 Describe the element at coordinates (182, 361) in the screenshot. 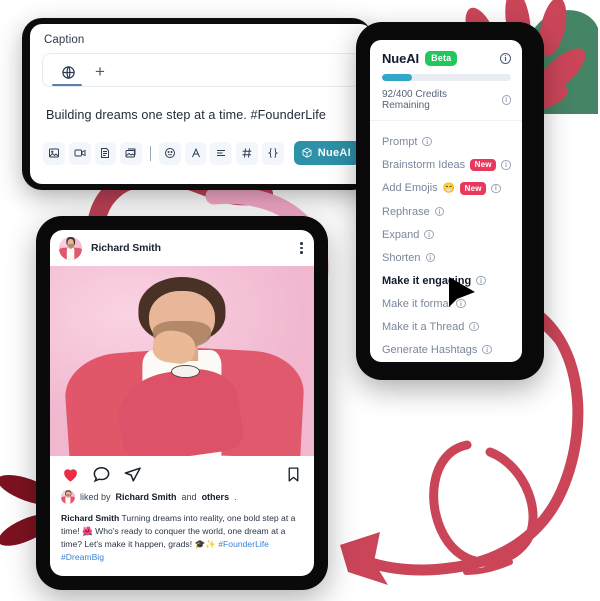

I see `post-photo` at that location.